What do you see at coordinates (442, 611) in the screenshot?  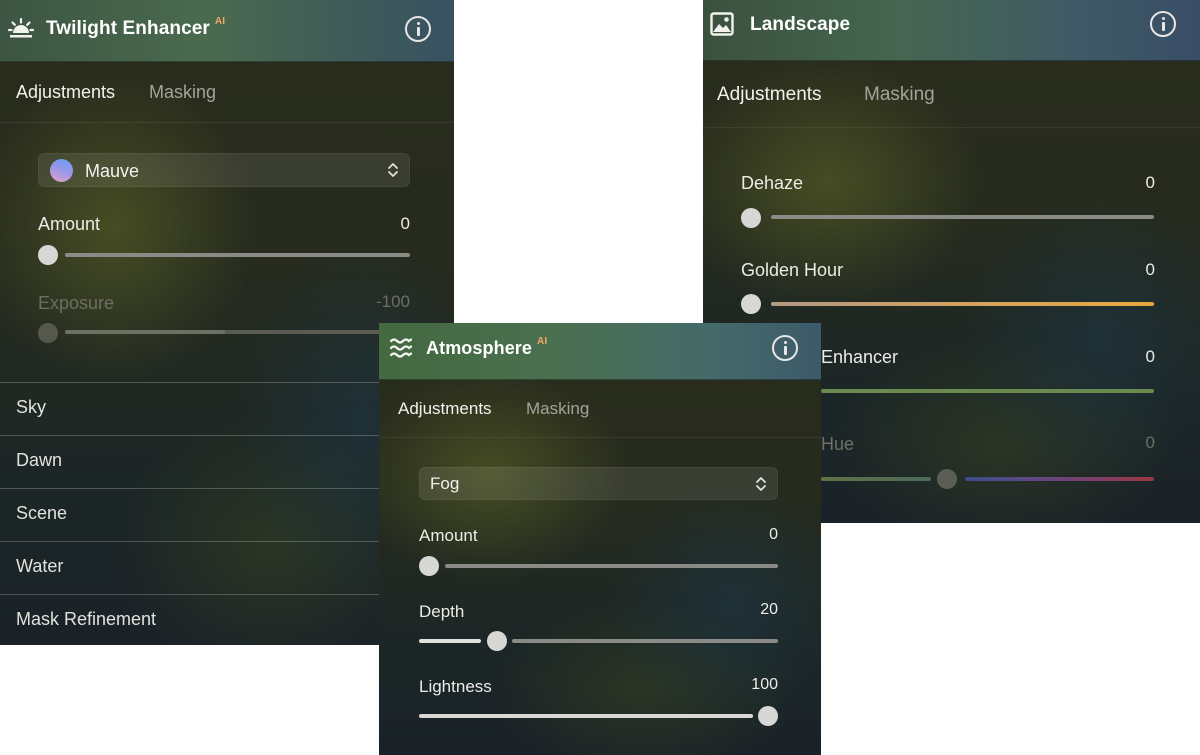 I see `slider-label-depth: Depth` at bounding box center [442, 611].